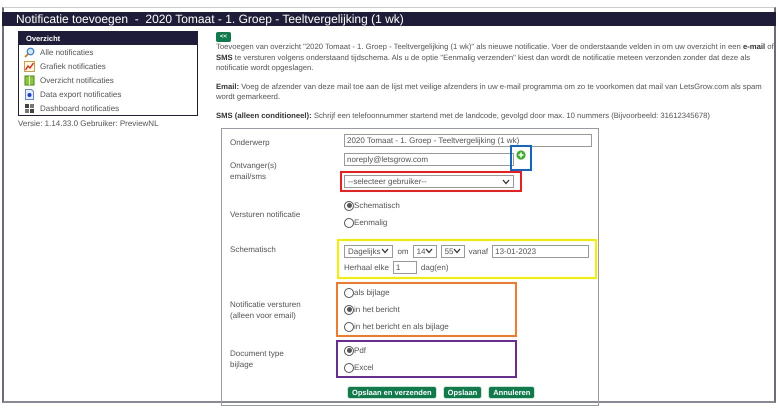 This screenshot has height=412, width=778. What do you see at coordinates (210, 19) in the screenshot?
I see `page-title: Notificatie toevoegen - 2020 Tomaat - 1. Groep - Teeltvergelijking (1 wk)` at bounding box center [210, 19].